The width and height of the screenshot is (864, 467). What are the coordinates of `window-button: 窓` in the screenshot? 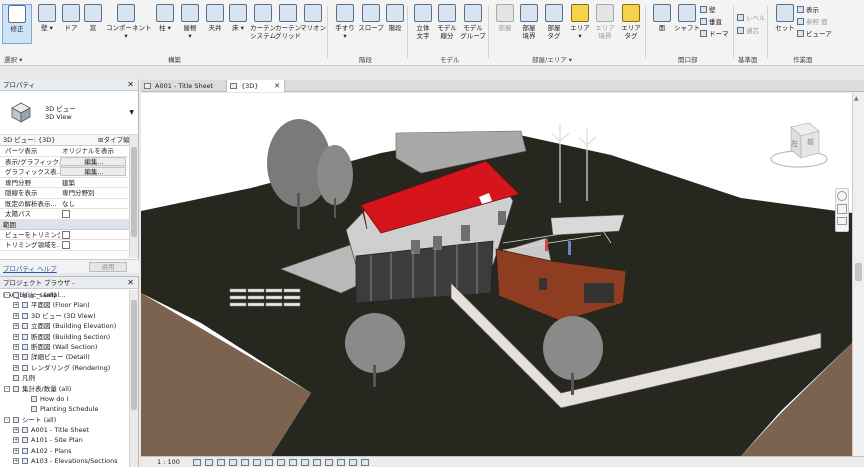 It's located at (93, 24).